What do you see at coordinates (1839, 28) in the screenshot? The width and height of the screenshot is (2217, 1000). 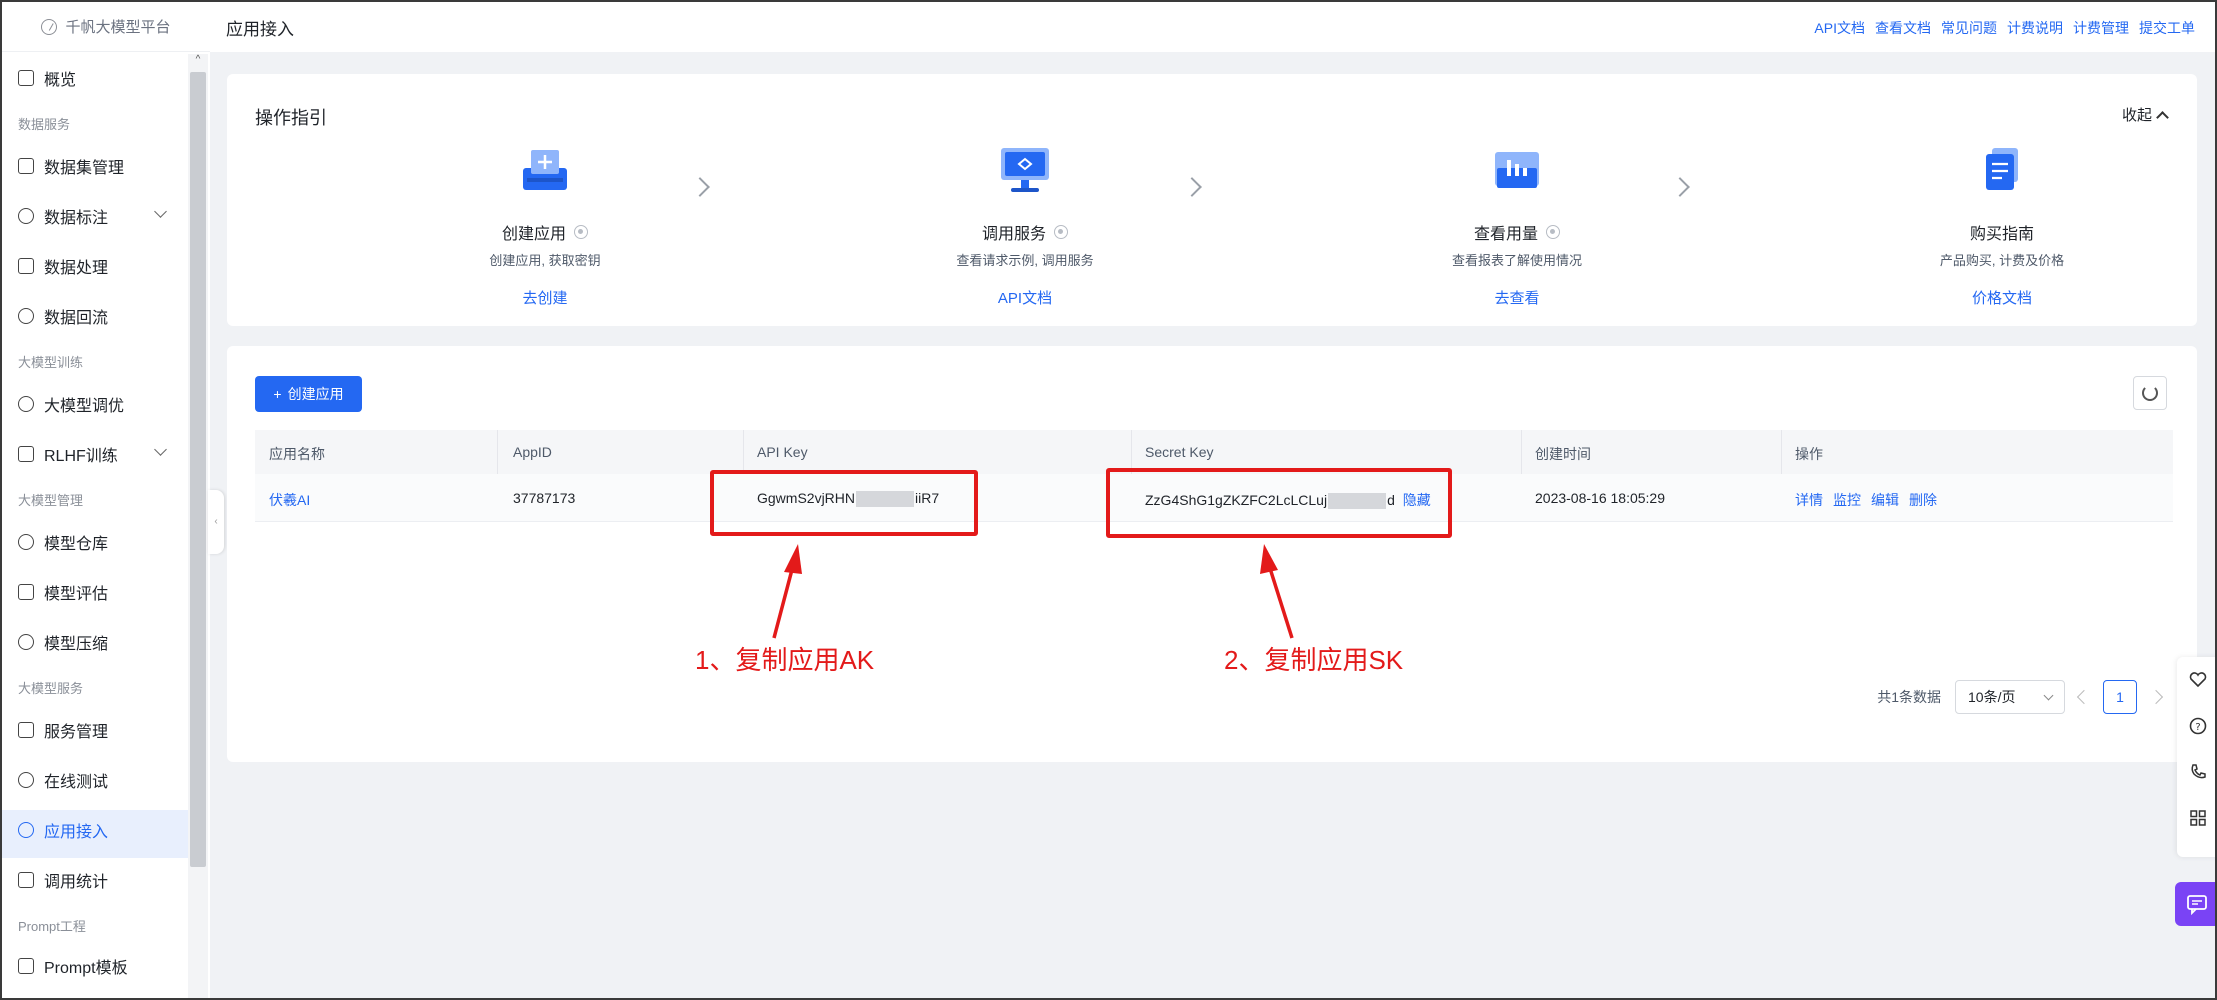 I see `link-api-docs: API文档` at bounding box center [1839, 28].